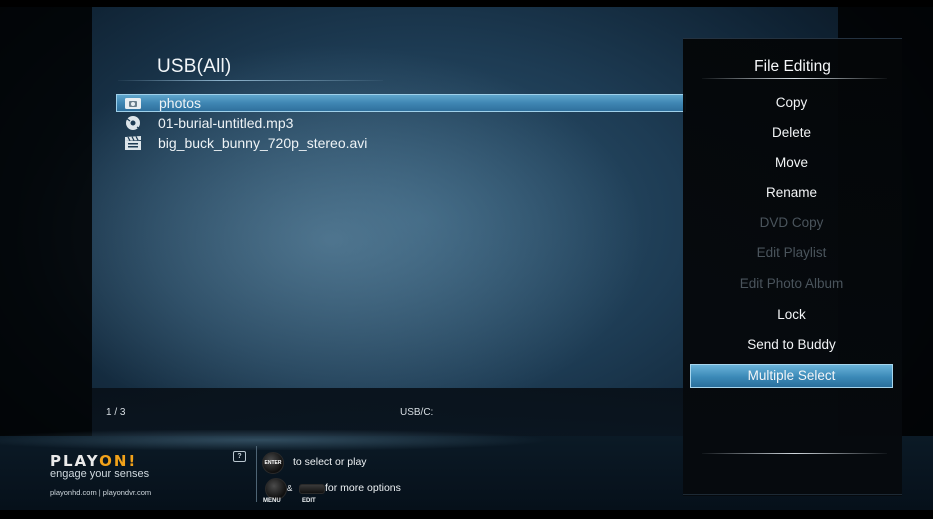 The width and height of the screenshot is (933, 519). What do you see at coordinates (794, 78) in the screenshot?
I see `menu-title-underline` at bounding box center [794, 78].